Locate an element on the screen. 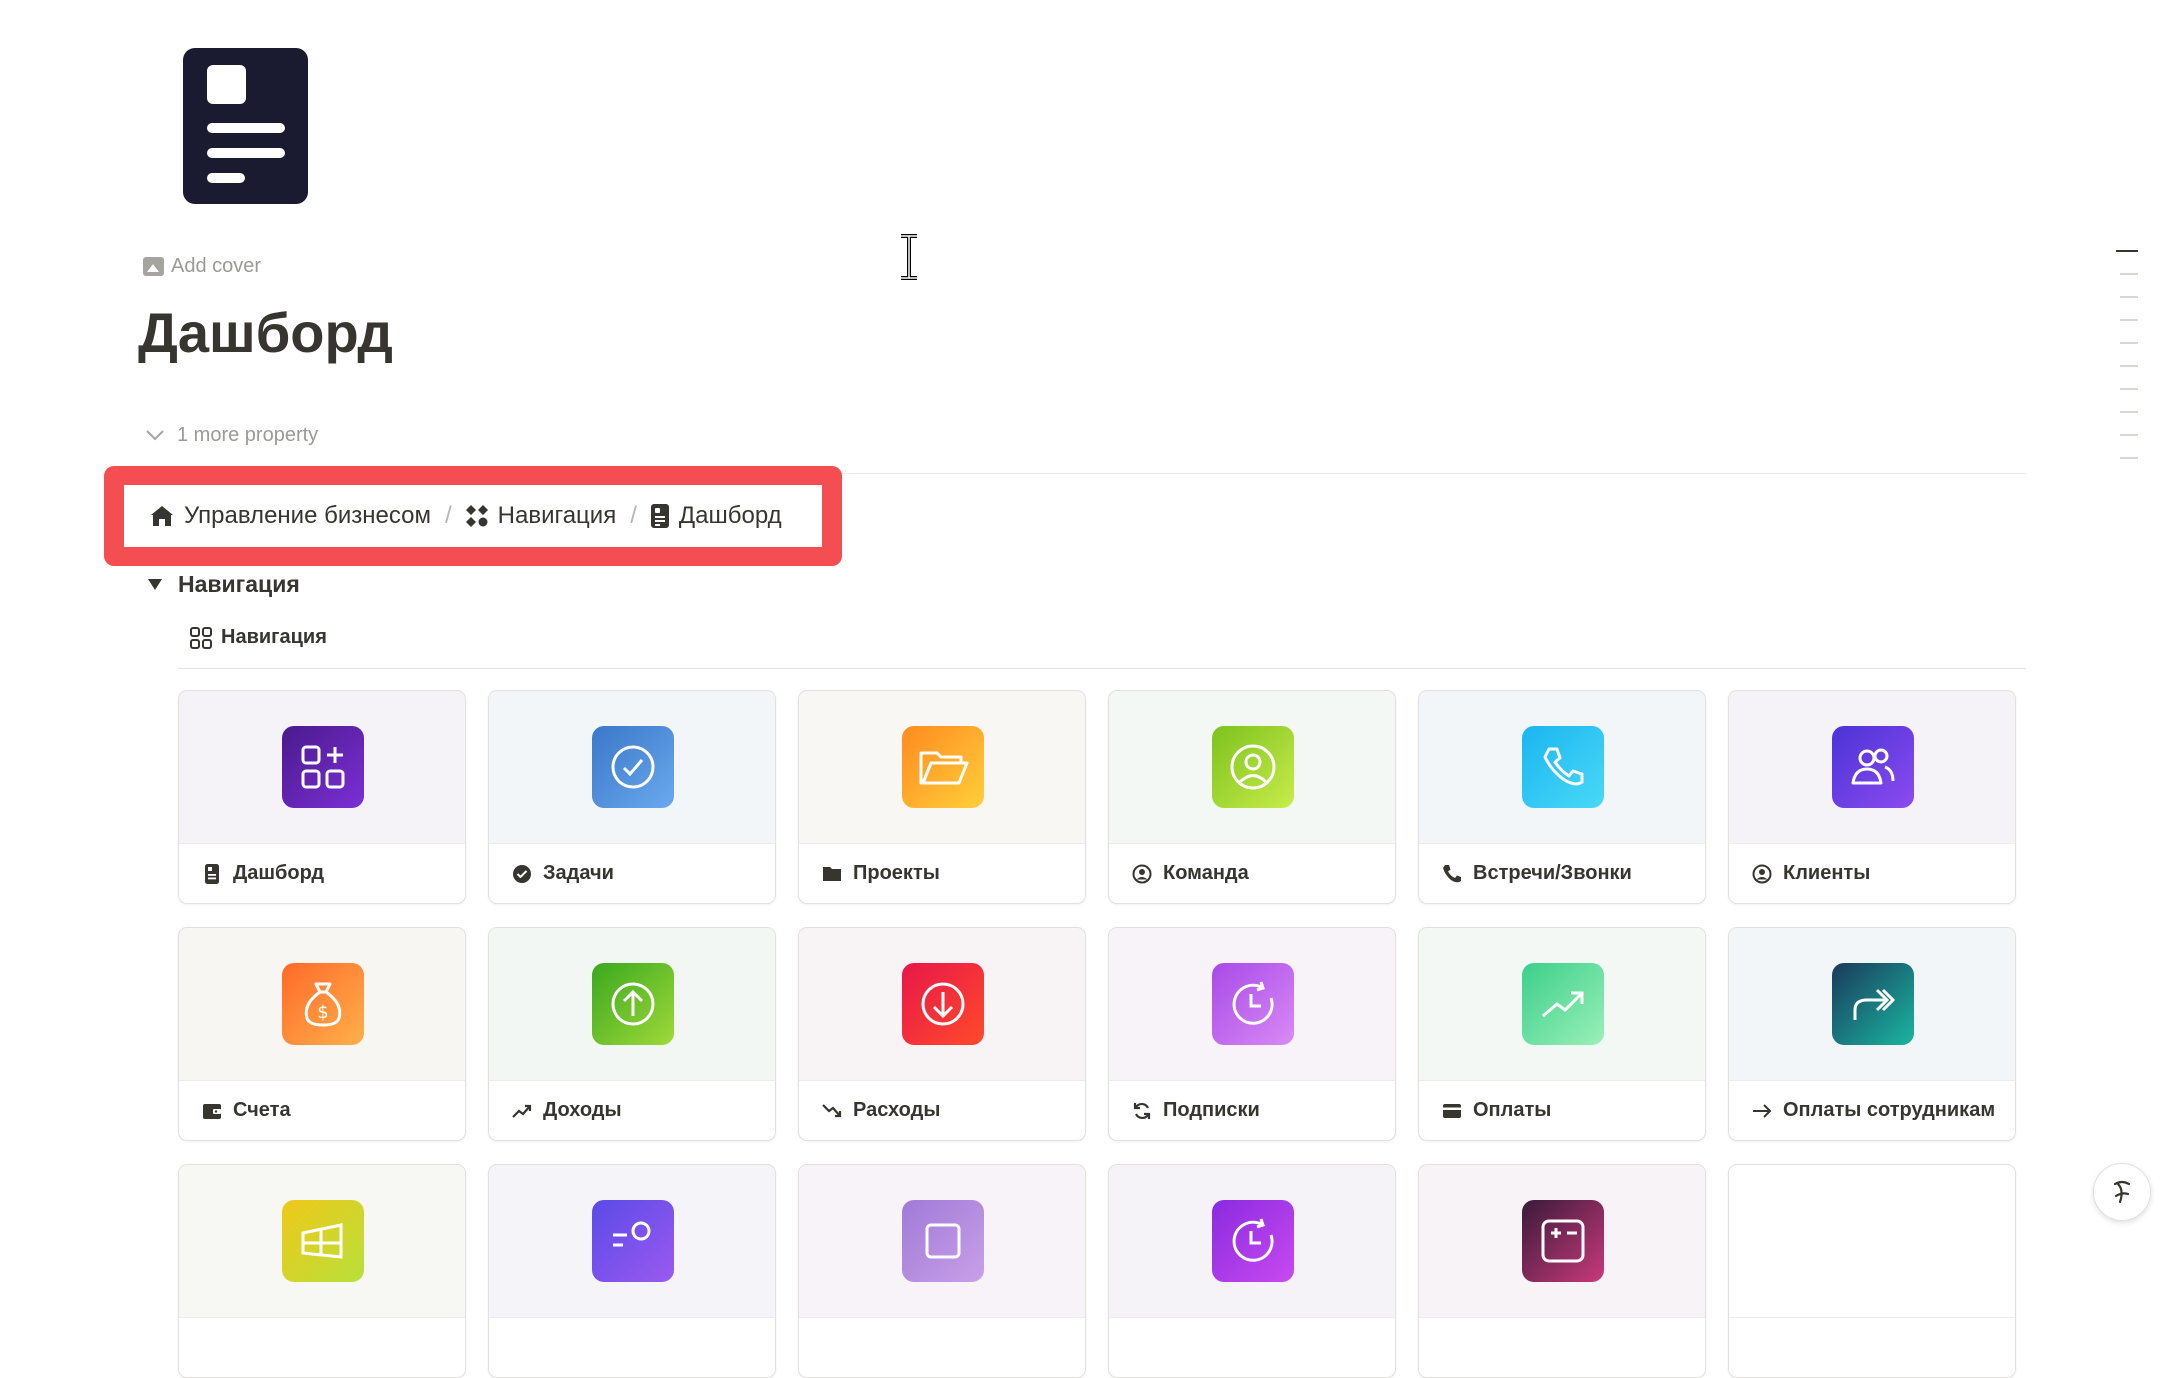  grid-icon is located at coordinates (476, 516).